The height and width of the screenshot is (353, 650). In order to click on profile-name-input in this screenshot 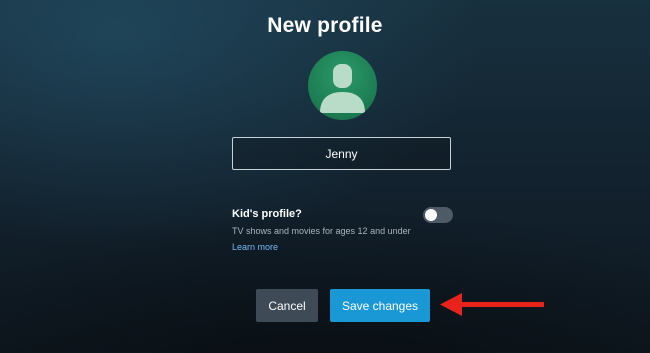, I will do `click(341, 153)`.